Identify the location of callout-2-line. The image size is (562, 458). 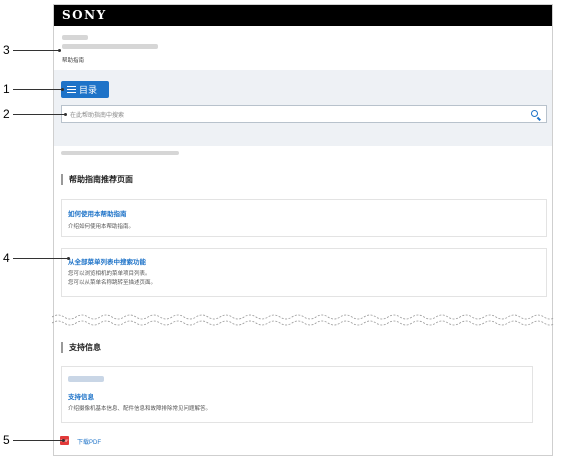
(39, 114).